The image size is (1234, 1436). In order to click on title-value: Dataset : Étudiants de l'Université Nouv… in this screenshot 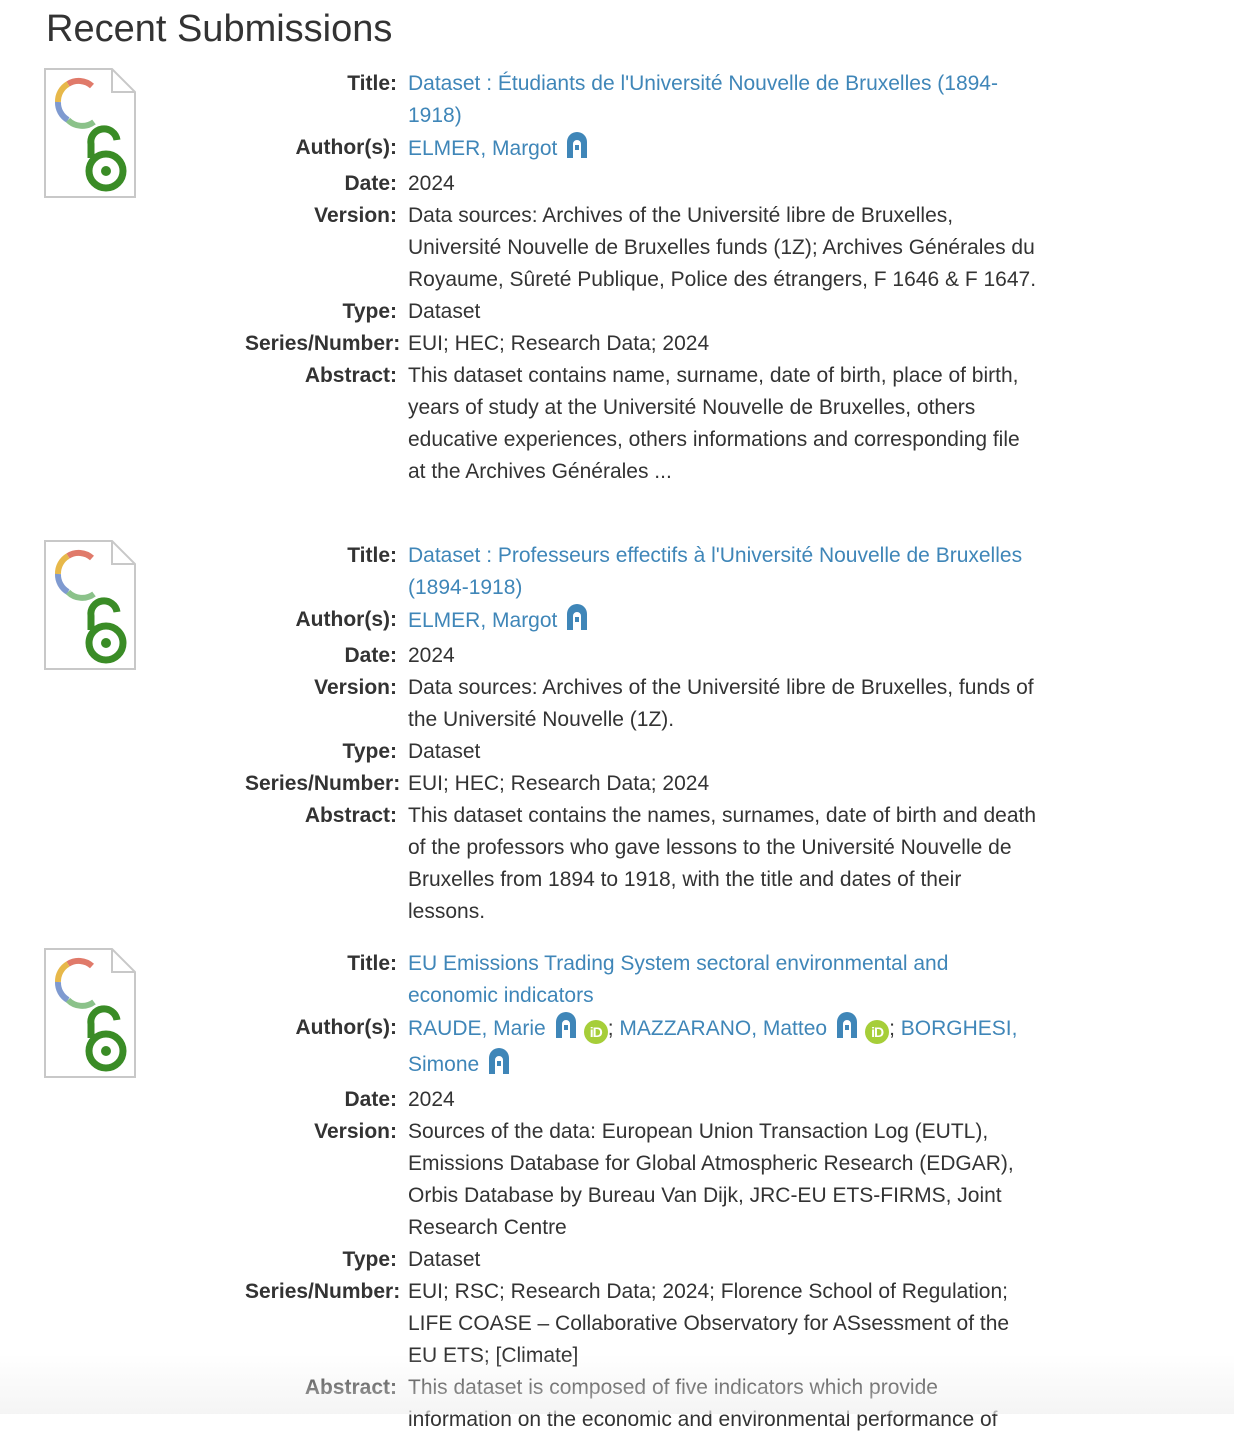, I will do `click(723, 100)`.